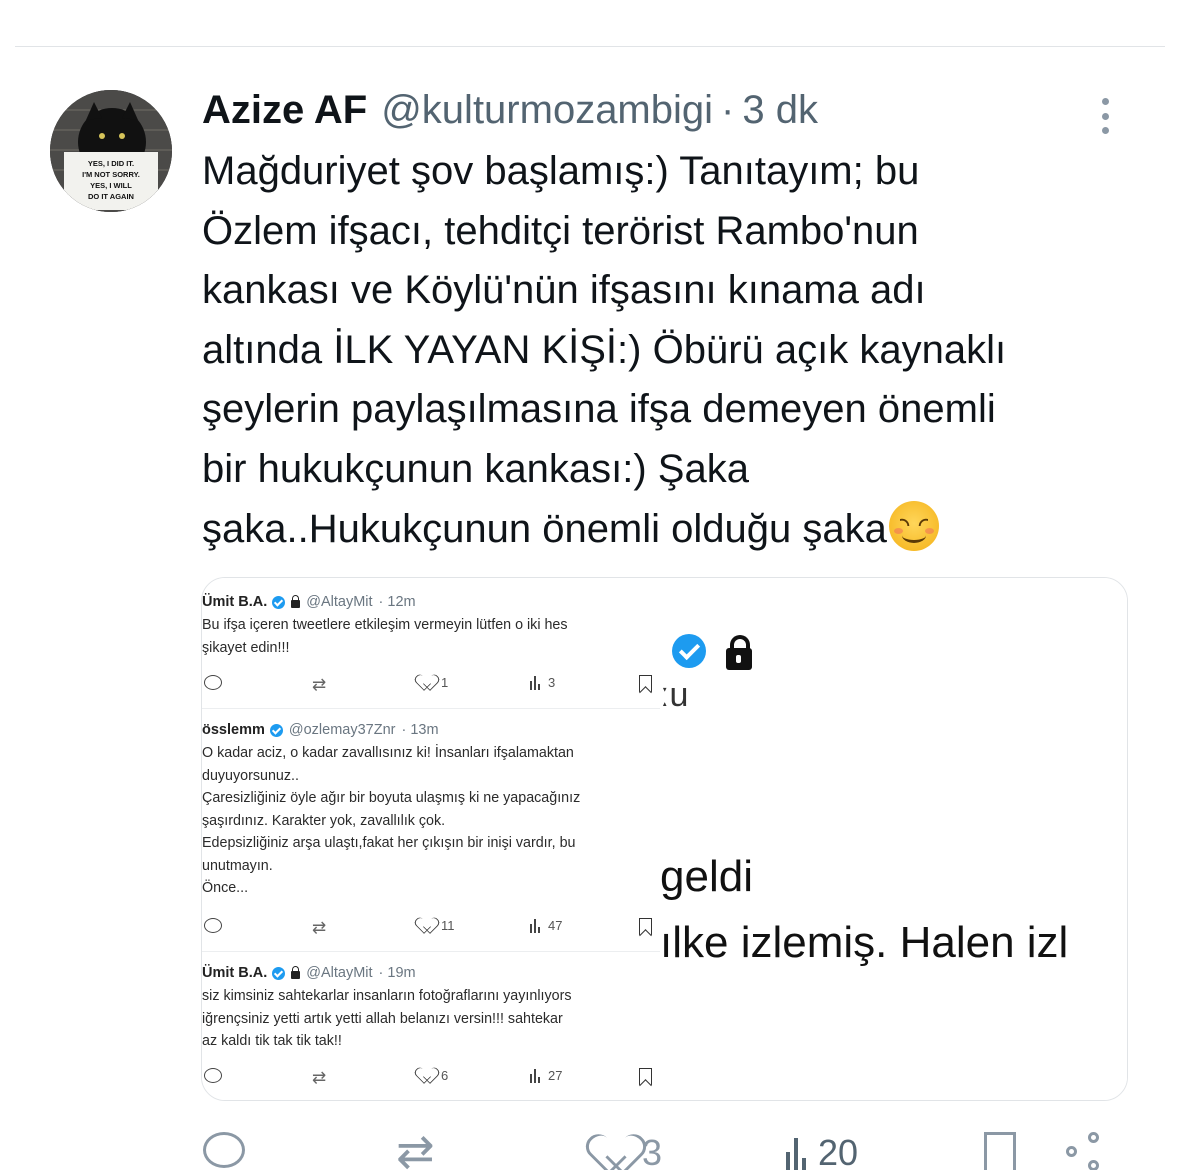  Describe the element at coordinates (111, 174) in the screenshot. I see `svg-text: I'M NOT SORRY.` at that location.